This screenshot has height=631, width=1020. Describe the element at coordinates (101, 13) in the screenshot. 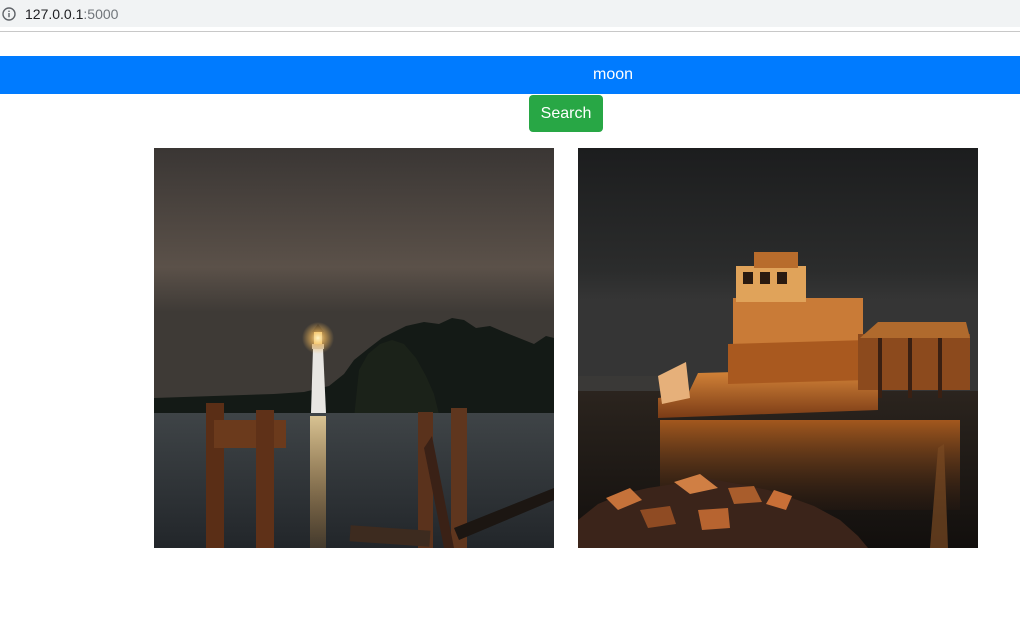

I see `url-port: :5000` at that location.